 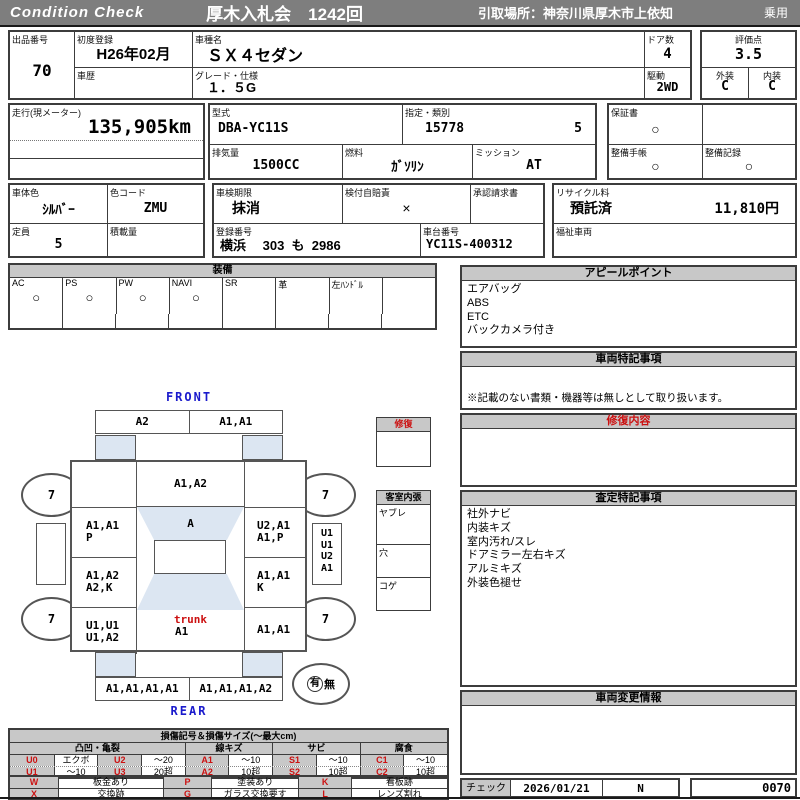 I want to click on check-date: 2026/01/21, so click(x=556, y=788).